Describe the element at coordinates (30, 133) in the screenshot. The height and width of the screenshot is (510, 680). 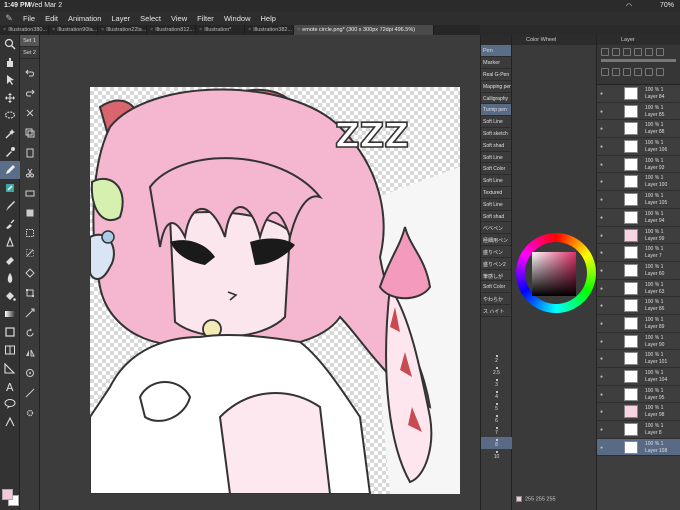
I see `copy-icon` at that location.